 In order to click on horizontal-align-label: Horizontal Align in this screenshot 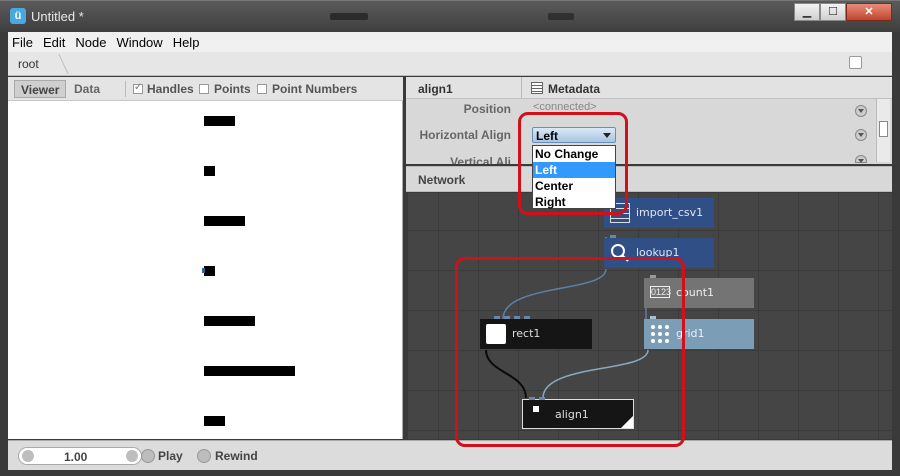, I will do `click(465, 135)`.